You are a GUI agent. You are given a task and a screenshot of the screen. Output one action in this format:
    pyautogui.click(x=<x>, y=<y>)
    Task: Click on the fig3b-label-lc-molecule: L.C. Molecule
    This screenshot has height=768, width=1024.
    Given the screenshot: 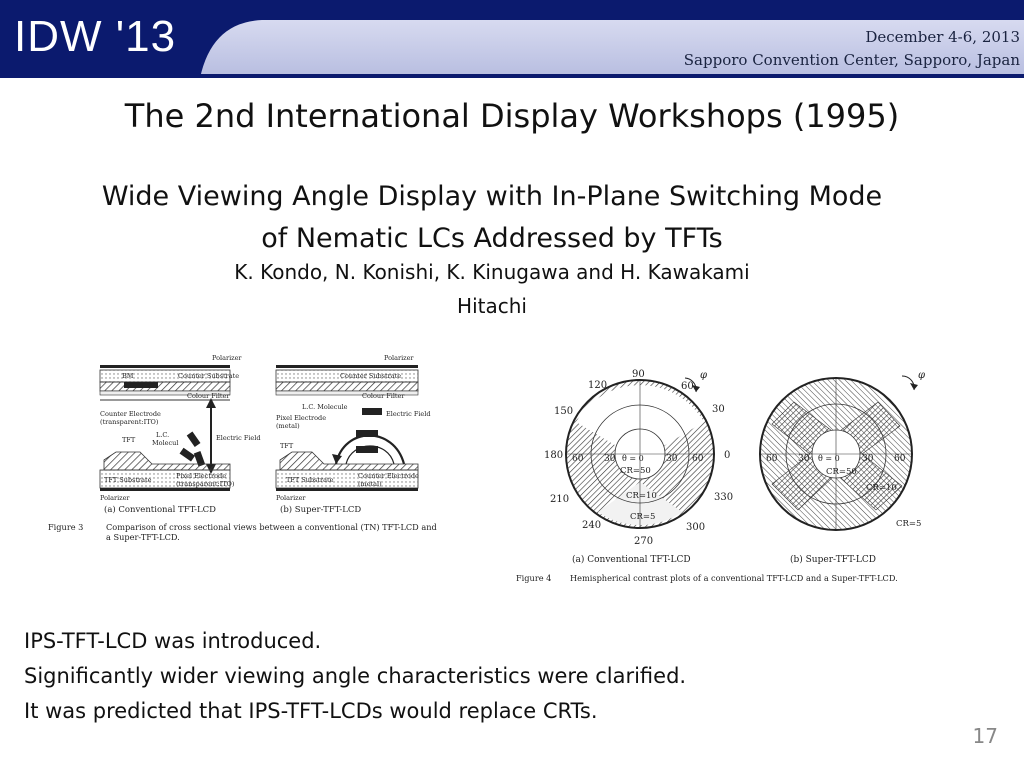 What is the action you would take?
    pyautogui.click(x=325, y=407)
    